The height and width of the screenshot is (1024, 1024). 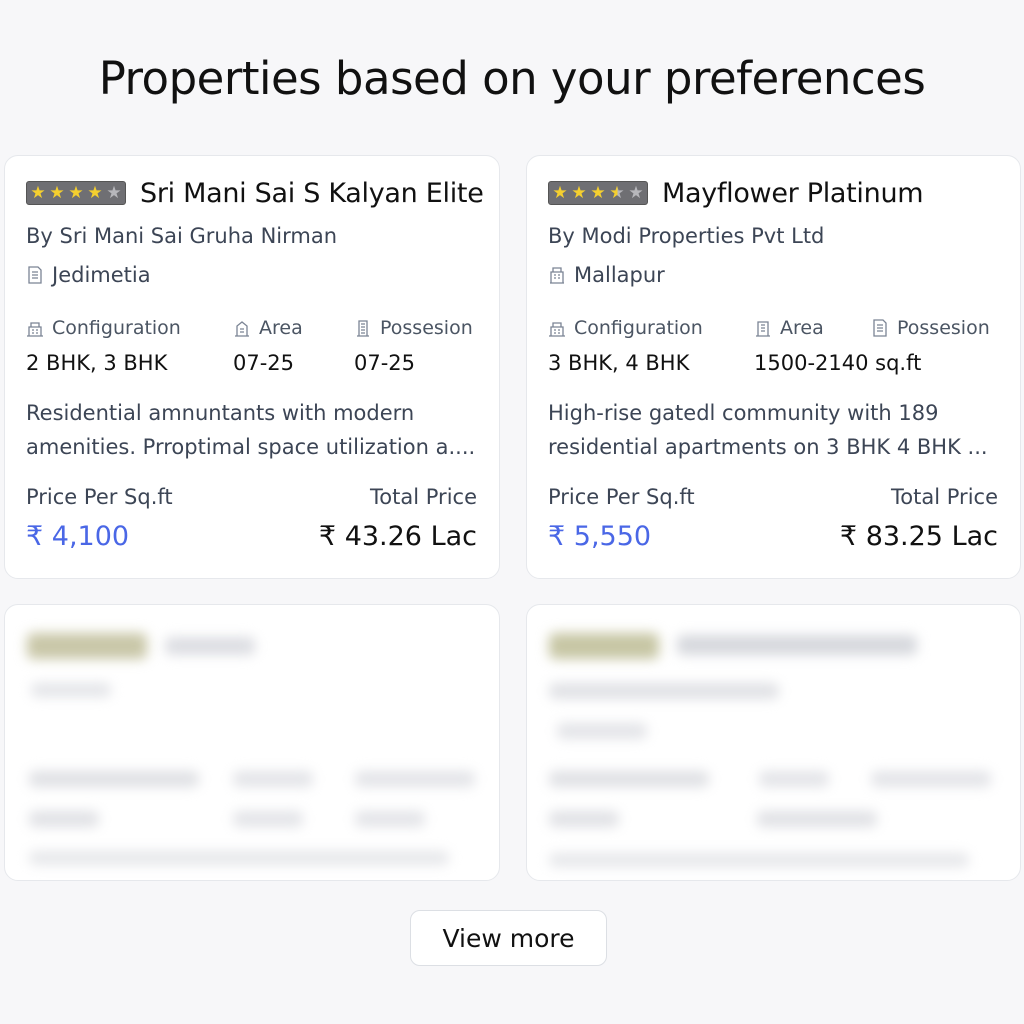 I want to click on spec-possession: Possesion, so click(x=930, y=334).